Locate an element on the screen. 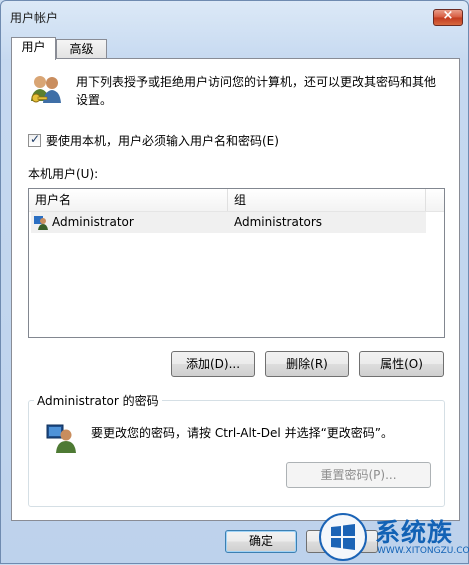 The height and width of the screenshot is (565, 469). password-group-title: Administrator 的密码 is located at coordinates (98, 400).